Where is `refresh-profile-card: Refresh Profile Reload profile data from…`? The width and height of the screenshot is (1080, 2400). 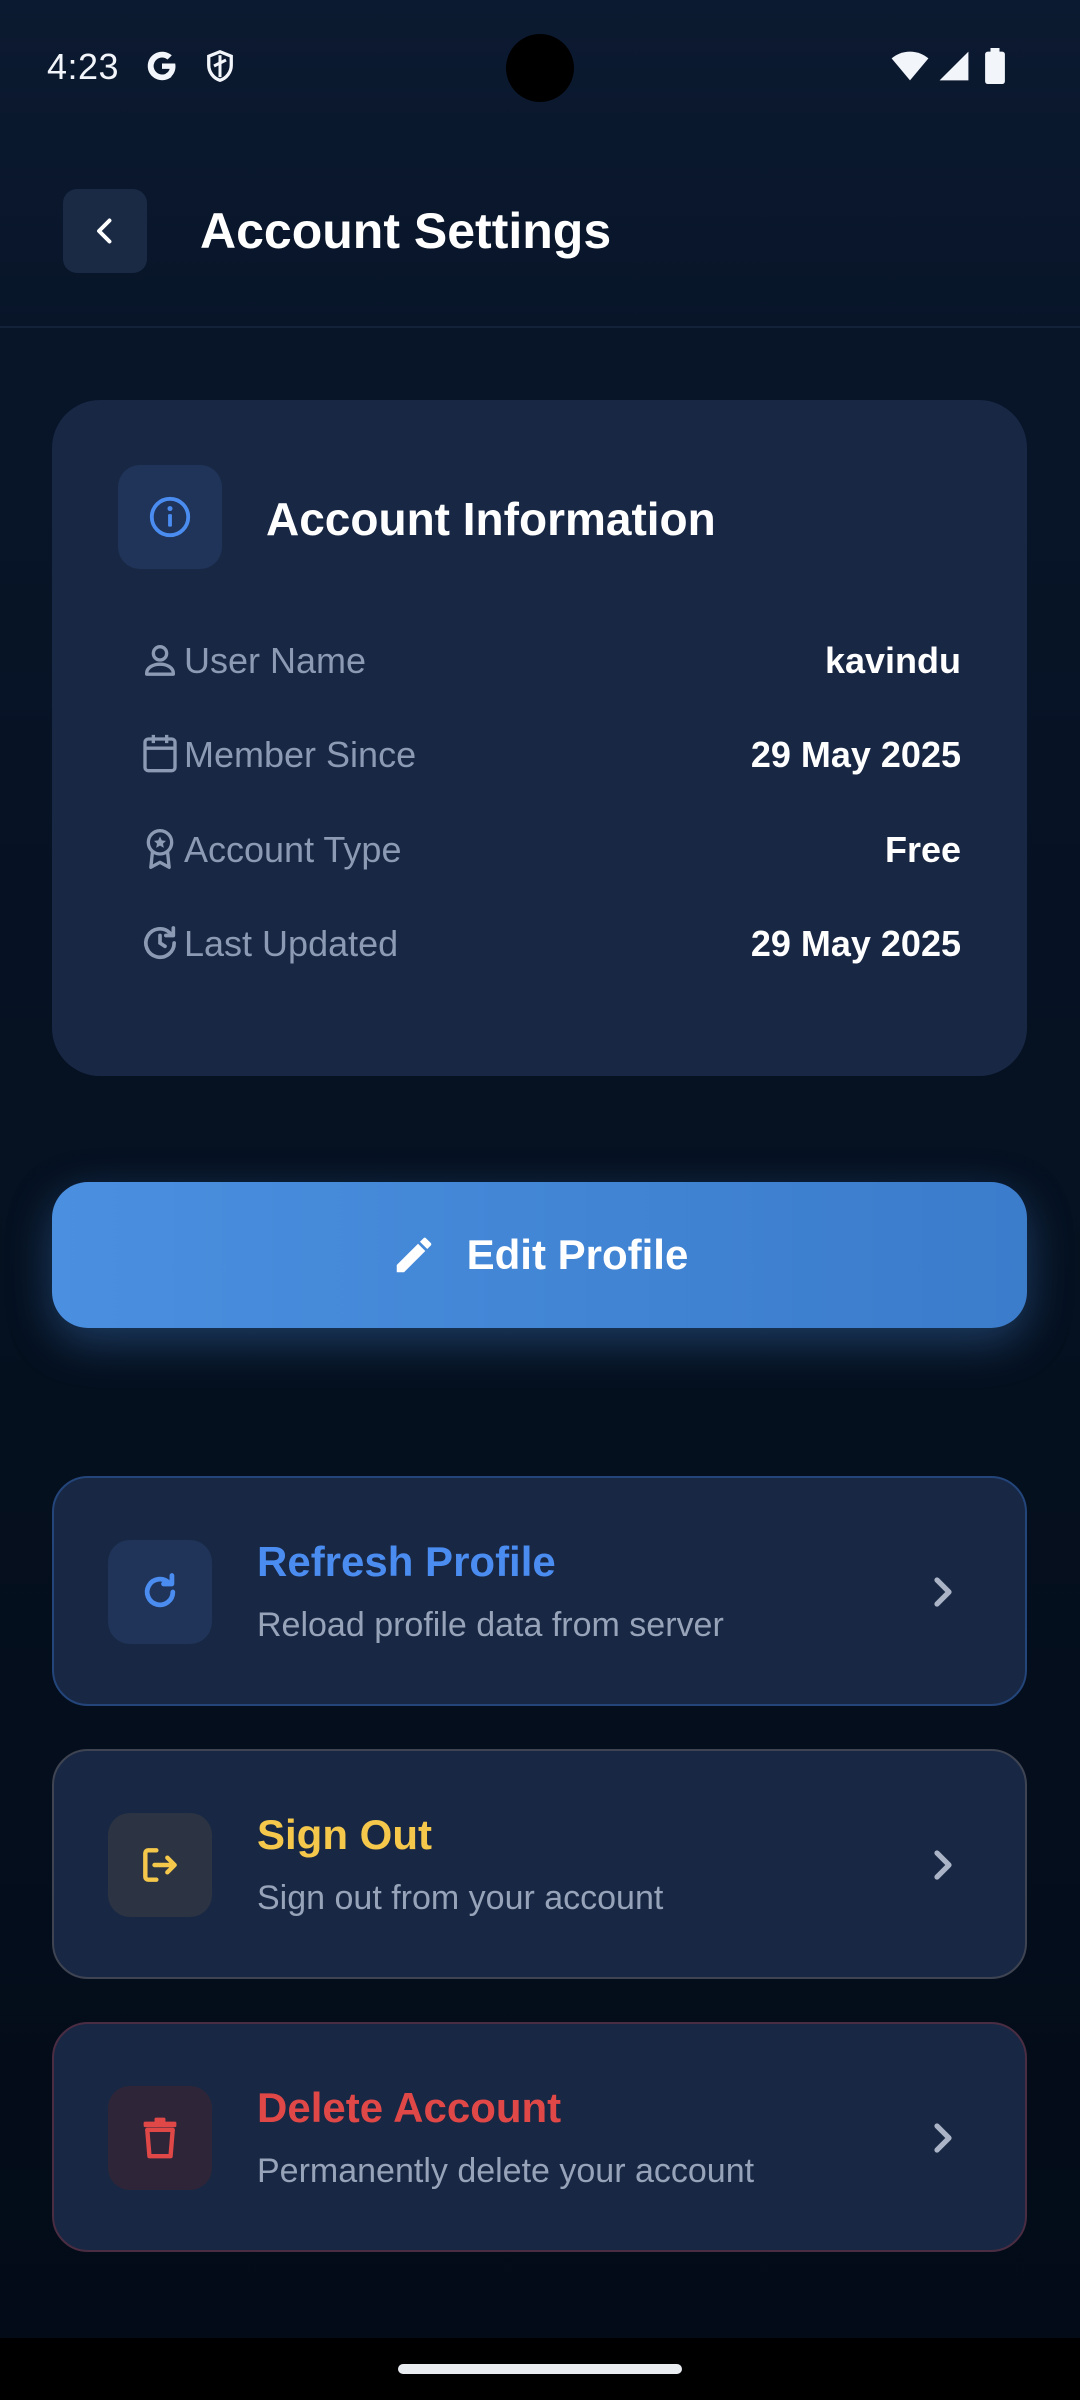 refresh-profile-card: Refresh Profile Reload profile data from… is located at coordinates (539, 1591).